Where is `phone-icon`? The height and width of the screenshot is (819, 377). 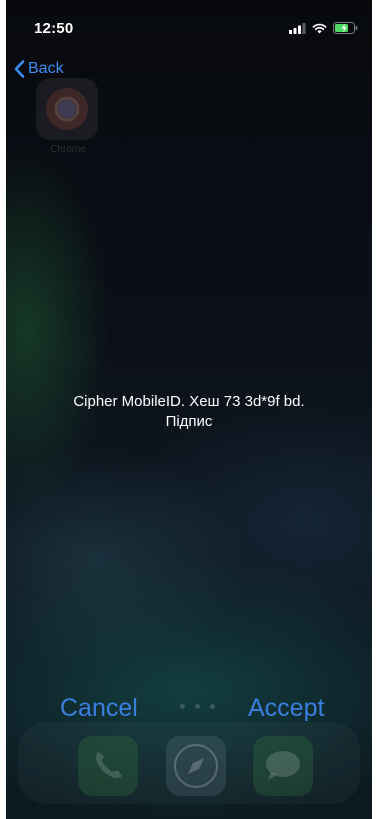
phone-icon is located at coordinates (108, 766).